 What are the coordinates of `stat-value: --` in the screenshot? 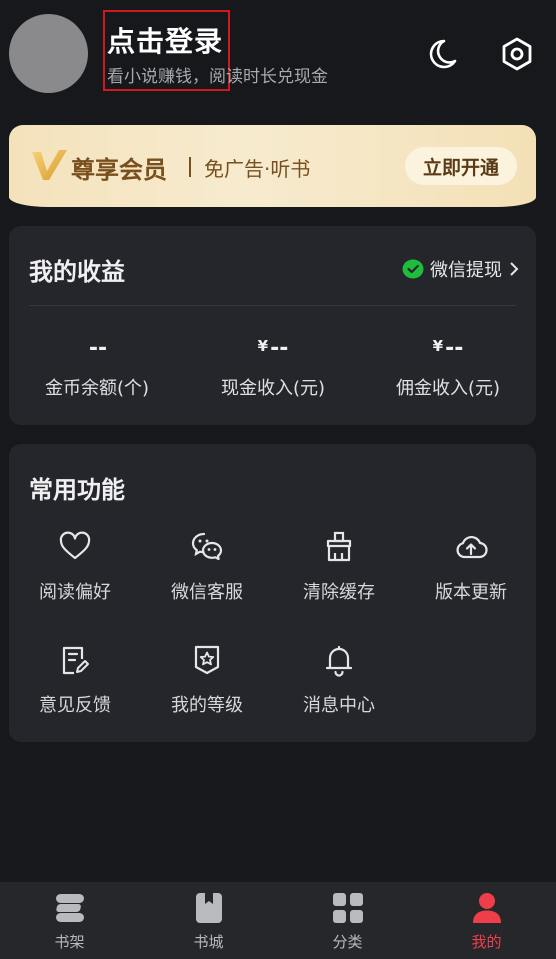 It's located at (97, 350).